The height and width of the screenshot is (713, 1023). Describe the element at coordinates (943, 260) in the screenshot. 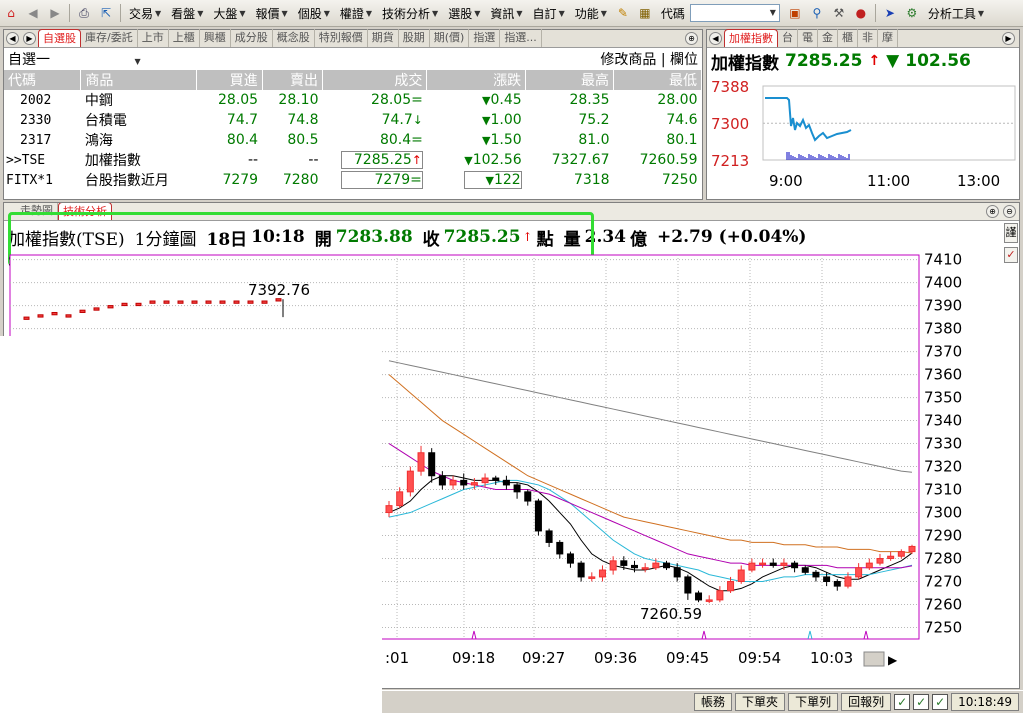

I see `y-tick-label: 7410` at that location.